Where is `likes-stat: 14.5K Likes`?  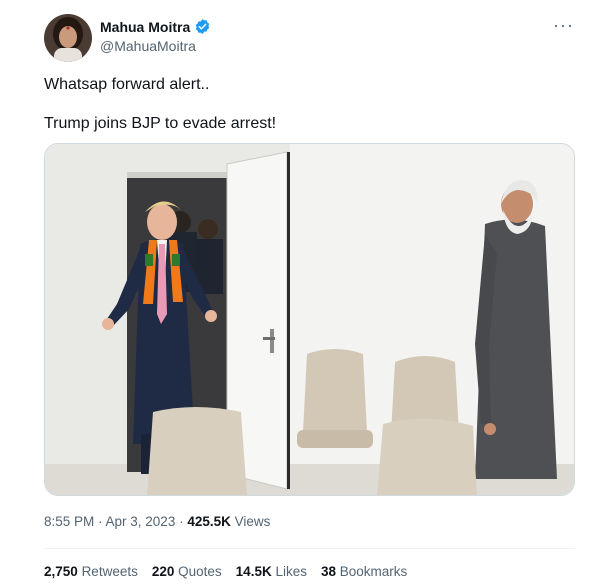 likes-stat: 14.5K Likes is located at coordinates (271, 571).